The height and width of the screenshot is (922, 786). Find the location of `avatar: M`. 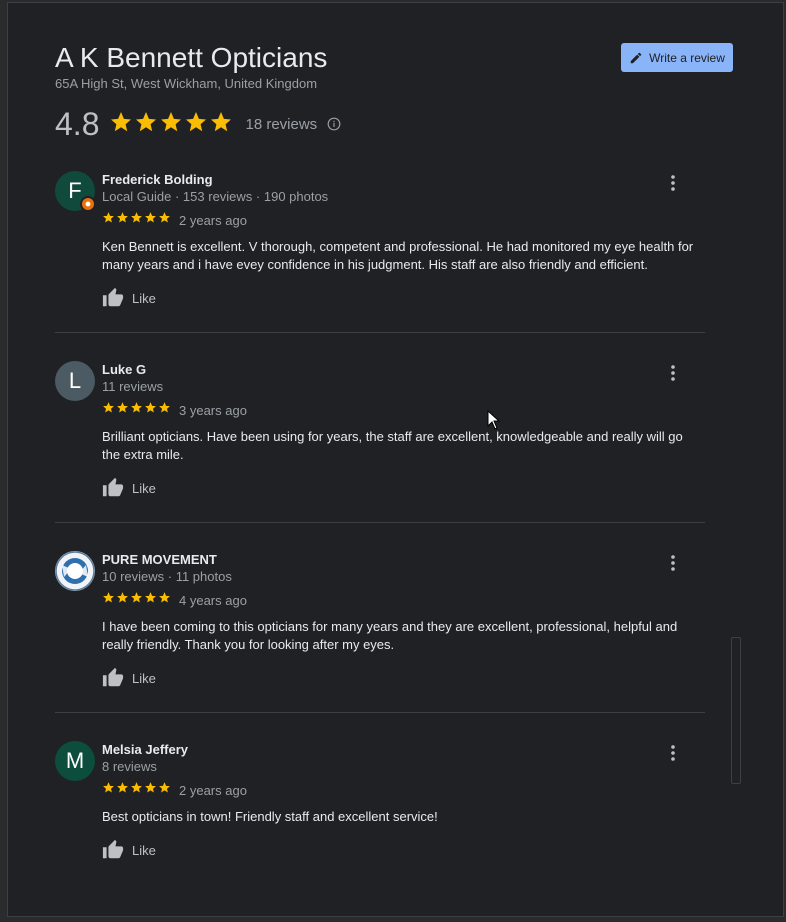

avatar: M is located at coordinates (75, 761).